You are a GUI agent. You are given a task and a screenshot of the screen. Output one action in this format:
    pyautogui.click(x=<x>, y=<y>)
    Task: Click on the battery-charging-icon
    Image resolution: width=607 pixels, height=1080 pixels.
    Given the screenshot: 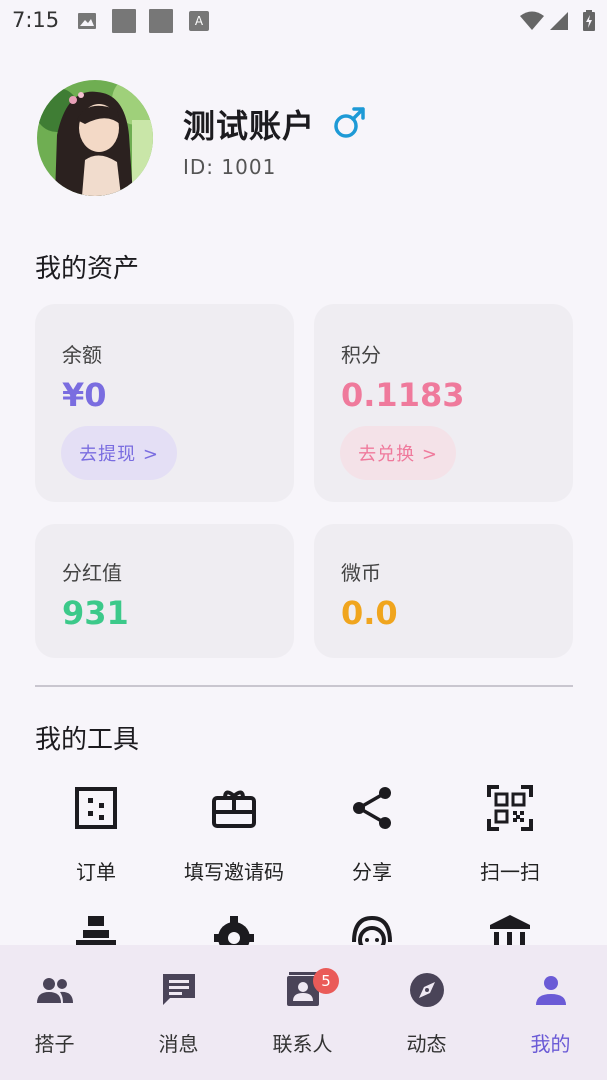 What is the action you would take?
    pyautogui.click(x=589, y=20)
    